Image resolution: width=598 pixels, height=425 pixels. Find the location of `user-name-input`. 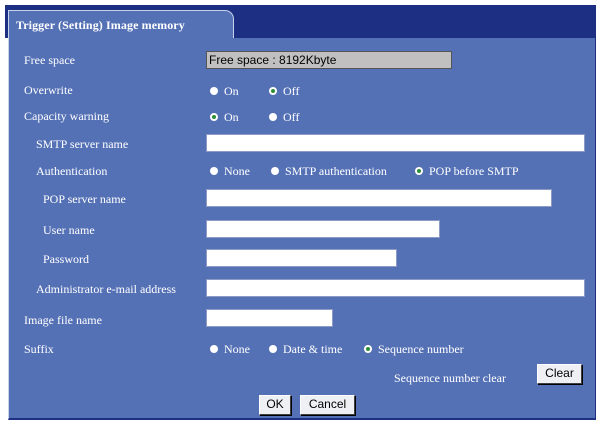

user-name-input is located at coordinates (323, 229).